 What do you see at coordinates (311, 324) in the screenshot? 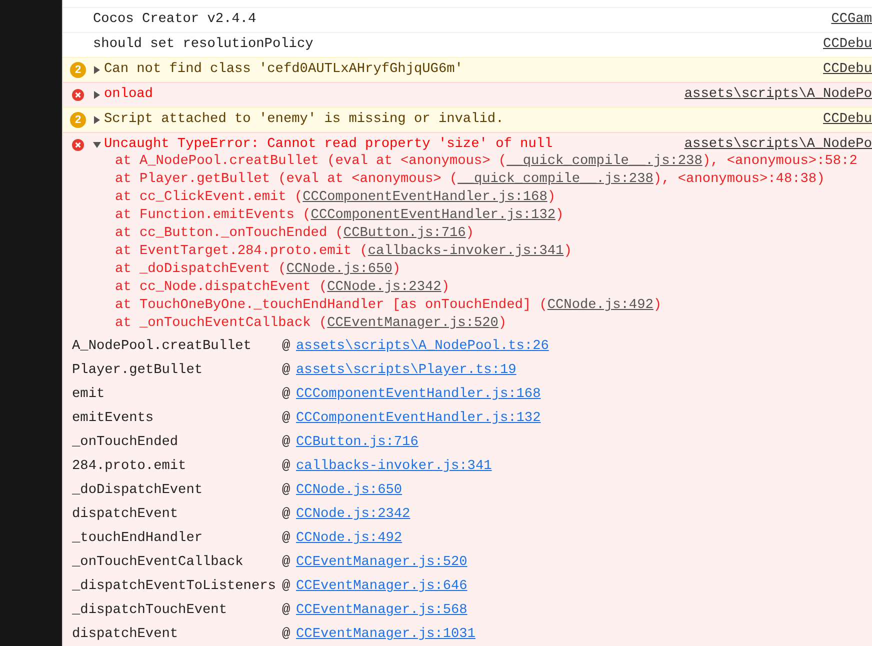
I see `stack-trace-line: at _onTouchEventCallback (CCEventManager.js:520)` at bounding box center [311, 324].